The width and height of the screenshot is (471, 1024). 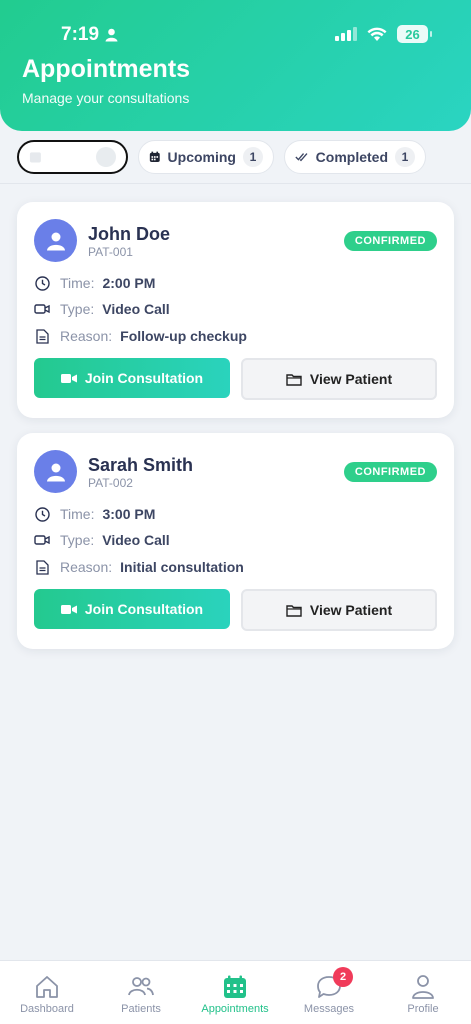 What do you see at coordinates (141, 987) in the screenshot?
I see `users-icon` at bounding box center [141, 987].